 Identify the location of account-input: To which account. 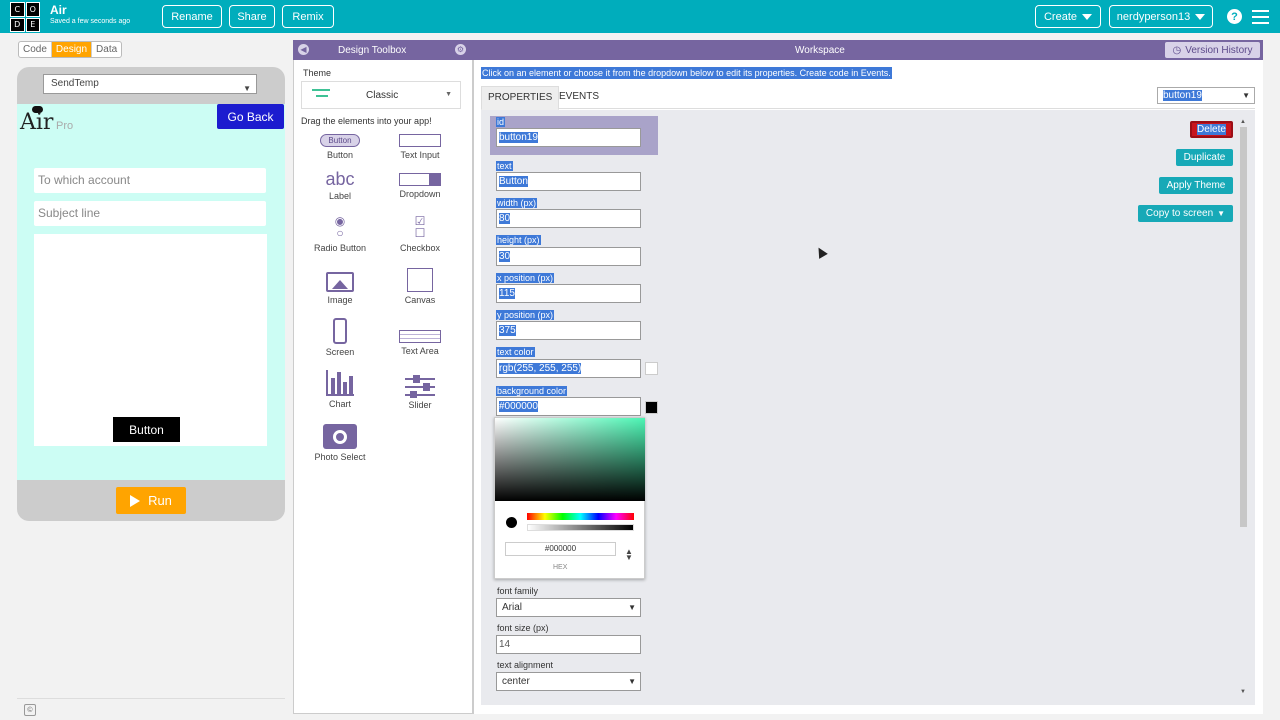
(150, 180).